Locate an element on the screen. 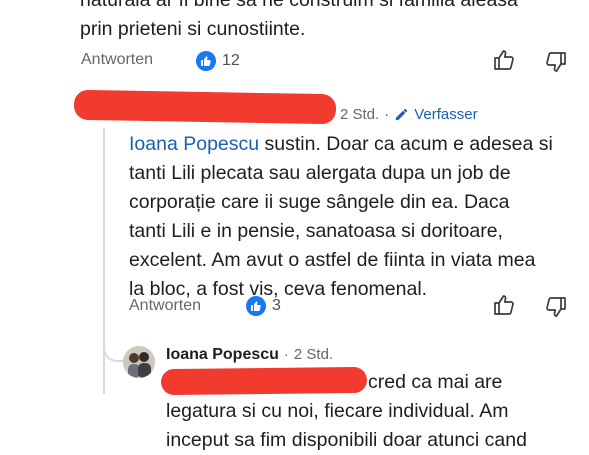 This screenshot has width=589, height=455. comment-text: sustin. Doar ca acum e adesea si is located at coordinates (406, 144).